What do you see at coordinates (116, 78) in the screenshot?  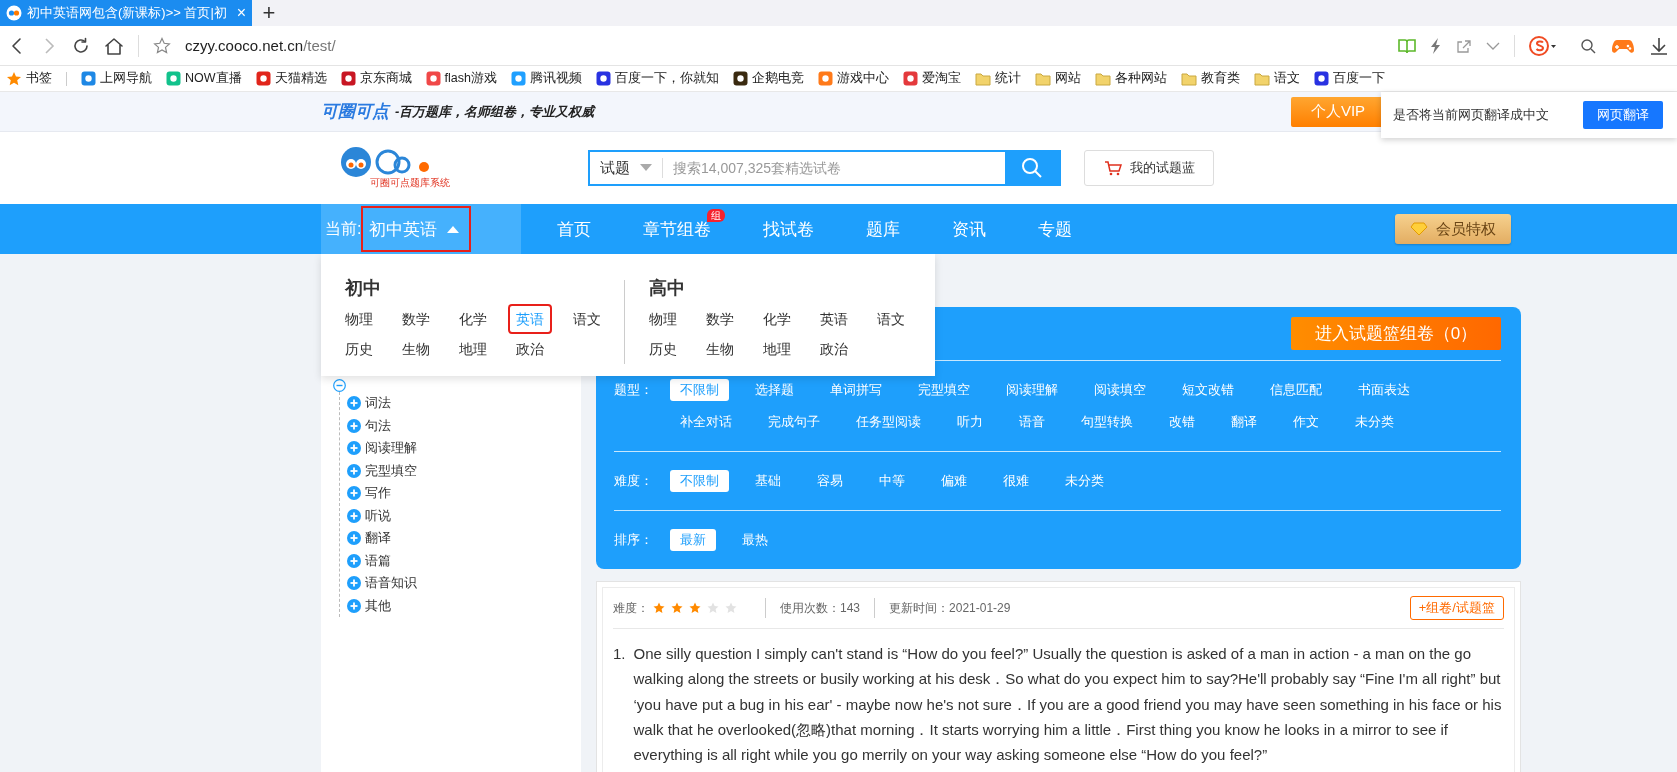 I see `bookmark-link: 上网导航` at bounding box center [116, 78].